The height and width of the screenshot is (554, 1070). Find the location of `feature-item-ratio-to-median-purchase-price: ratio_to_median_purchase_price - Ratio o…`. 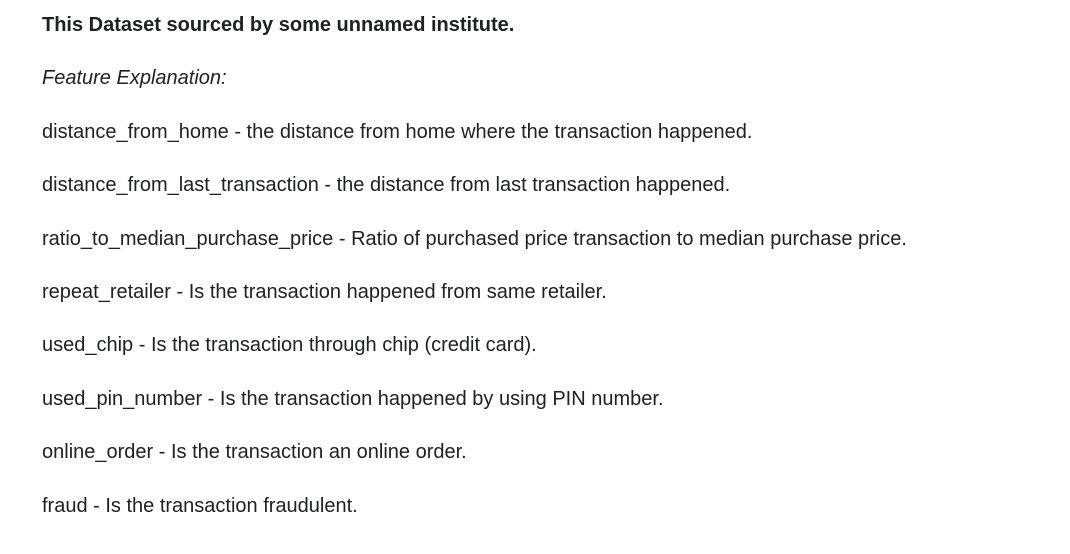

feature-item-ratio-to-median-purchase-price: ratio_to_median_purchase_price - Ratio o… is located at coordinates (474, 238).